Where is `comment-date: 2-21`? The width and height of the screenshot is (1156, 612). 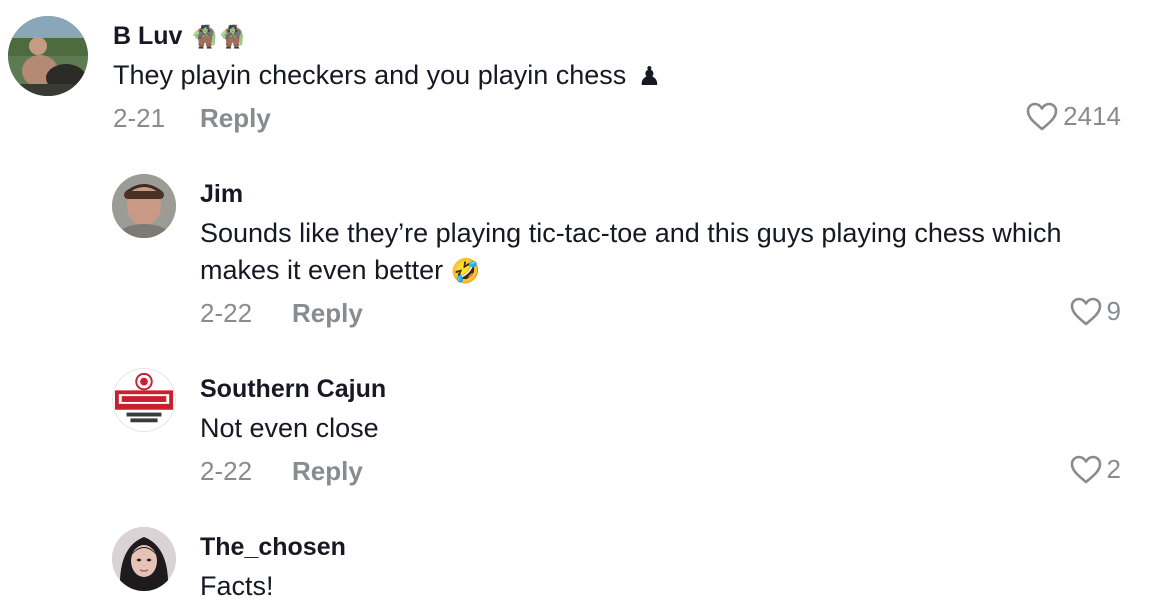 comment-date: 2-21 is located at coordinates (139, 118).